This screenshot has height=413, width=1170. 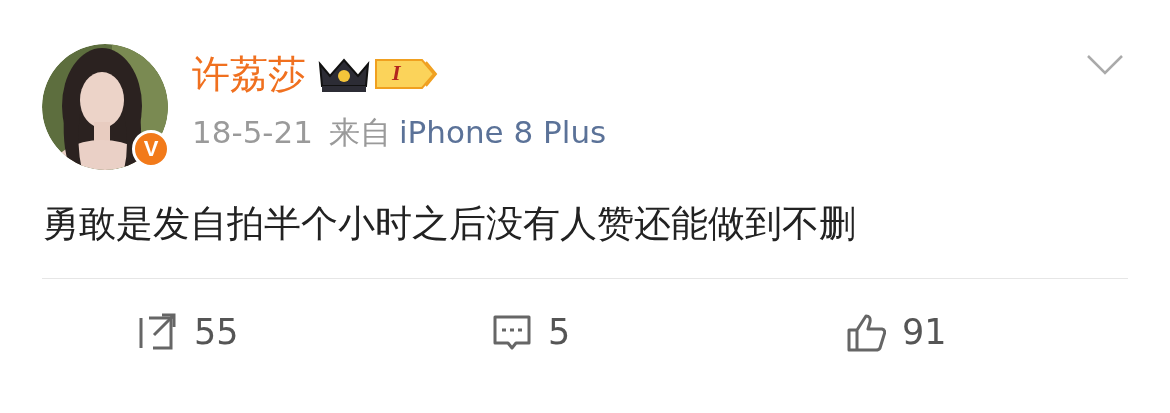 I want to click on post-text: 勇敢是发自拍半个小时之后没有人赞还能做到不删, so click(x=449, y=224).